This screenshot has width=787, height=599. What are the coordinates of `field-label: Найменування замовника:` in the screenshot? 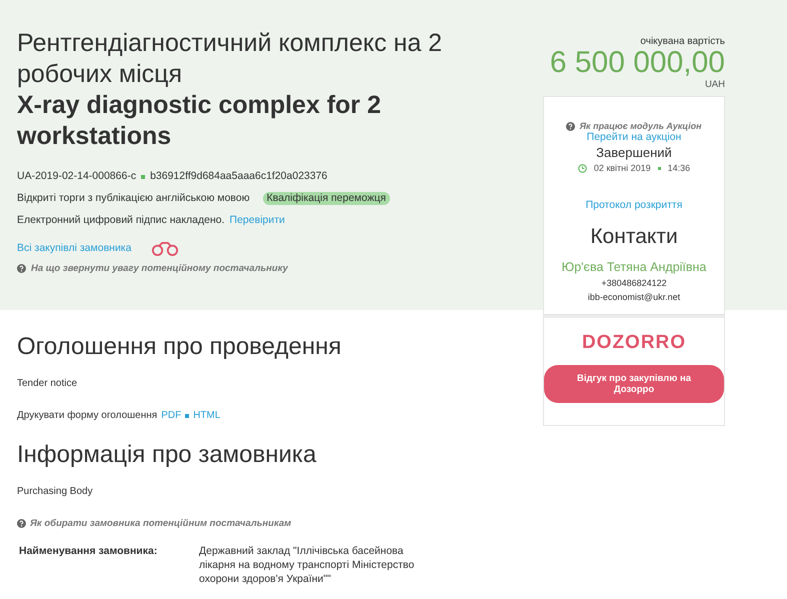 It's located at (88, 551).